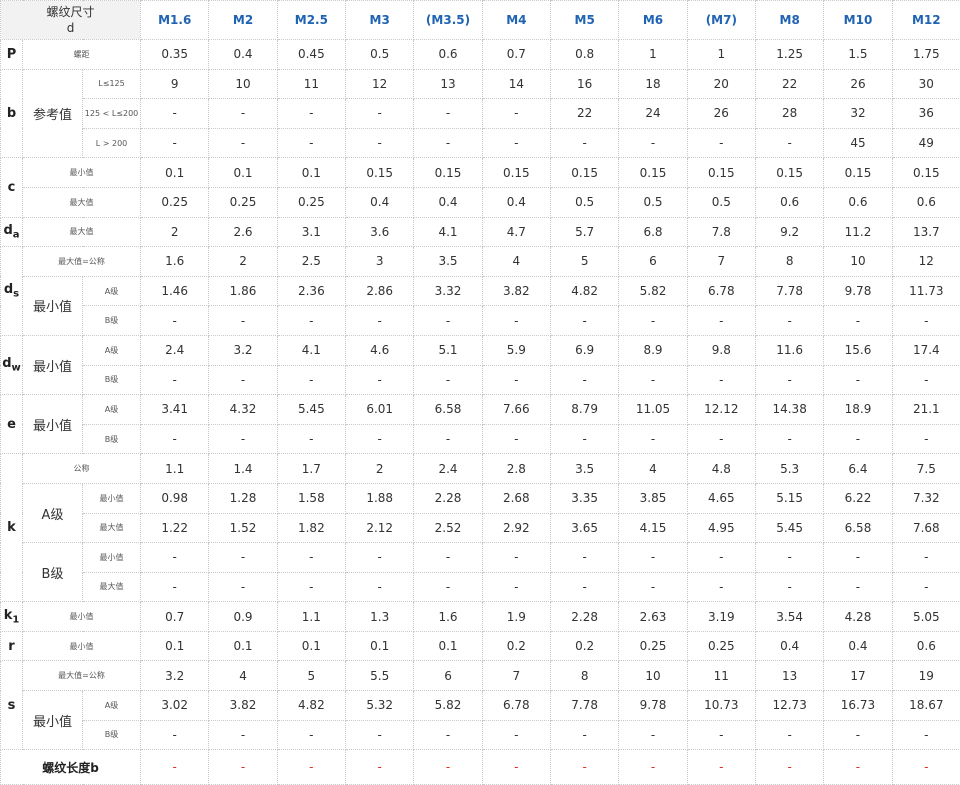  Describe the element at coordinates (585, 350) in the screenshot. I see `table-cell: 6.9` at that location.